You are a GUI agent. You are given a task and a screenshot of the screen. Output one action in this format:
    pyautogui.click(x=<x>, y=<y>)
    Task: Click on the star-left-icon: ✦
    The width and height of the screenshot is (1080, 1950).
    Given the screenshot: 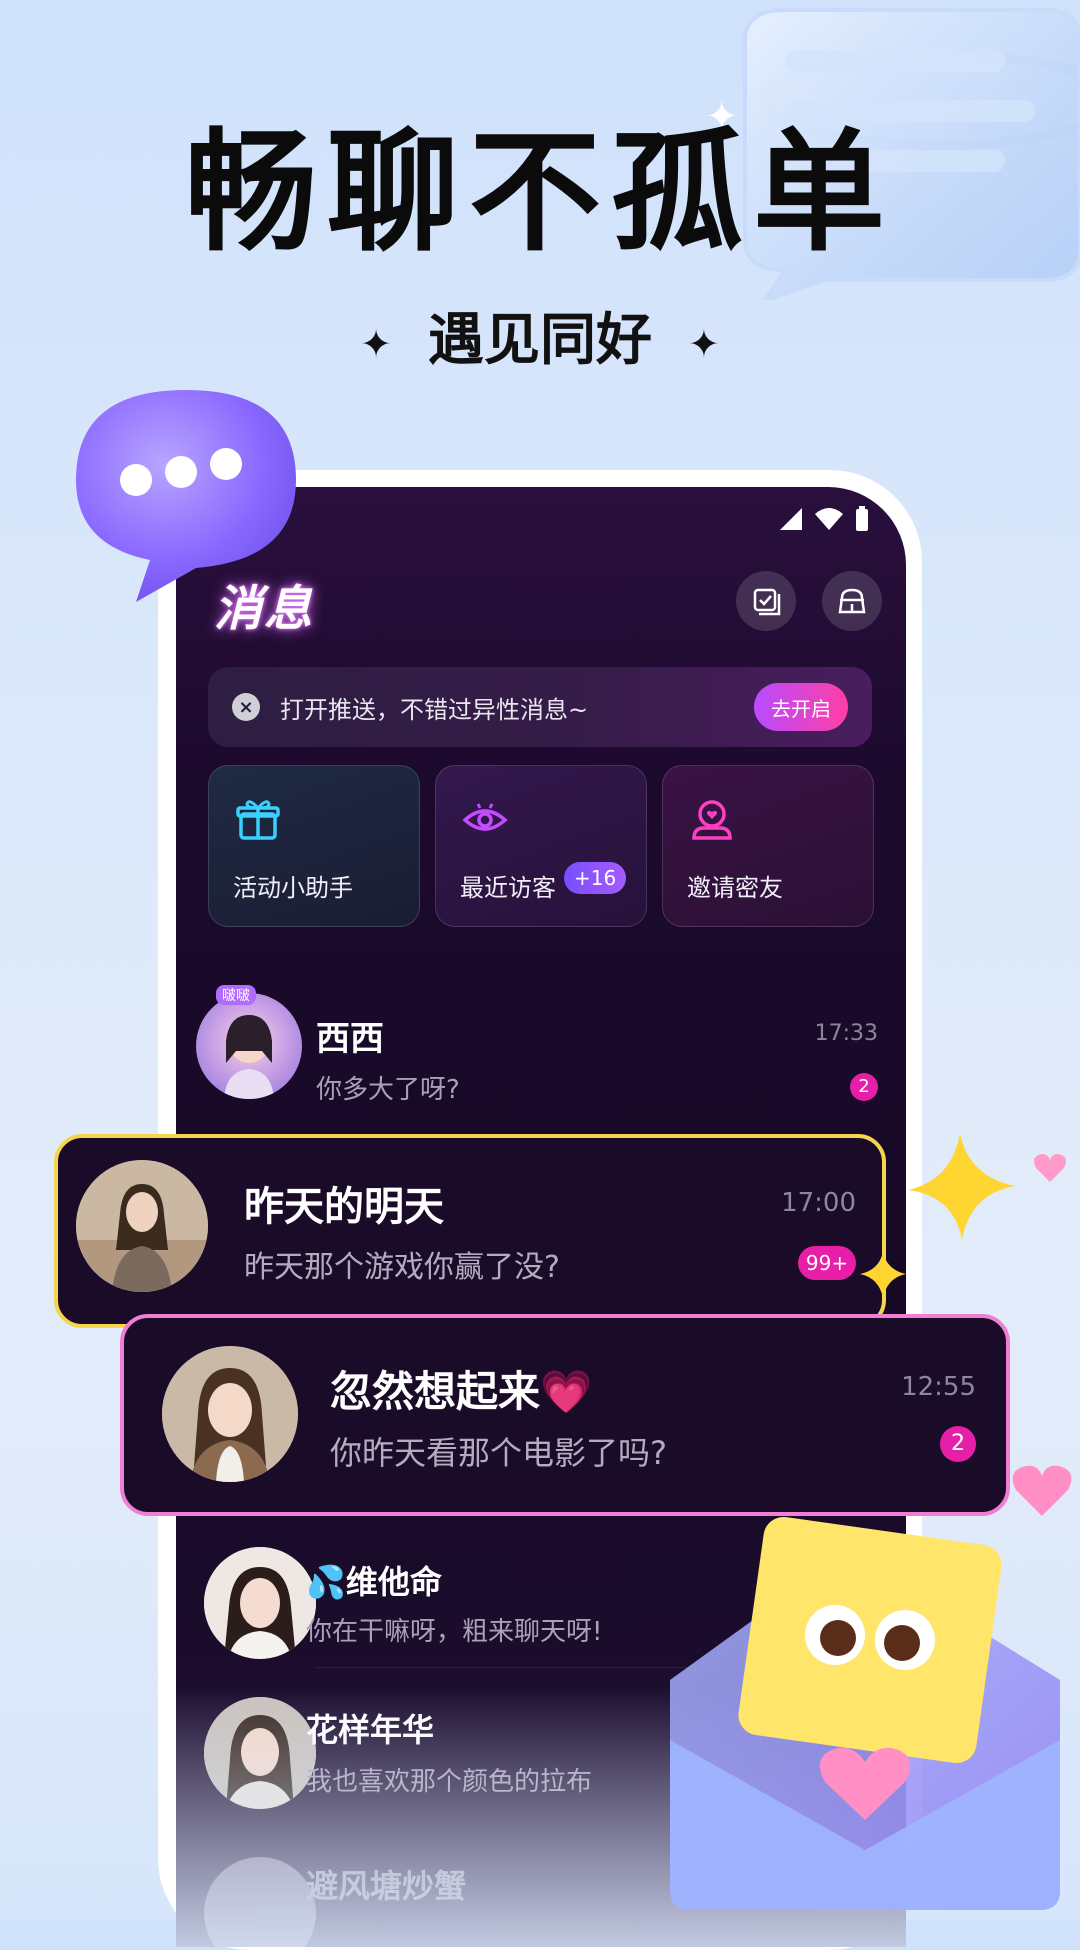 What is the action you would take?
    pyautogui.click(x=376, y=343)
    